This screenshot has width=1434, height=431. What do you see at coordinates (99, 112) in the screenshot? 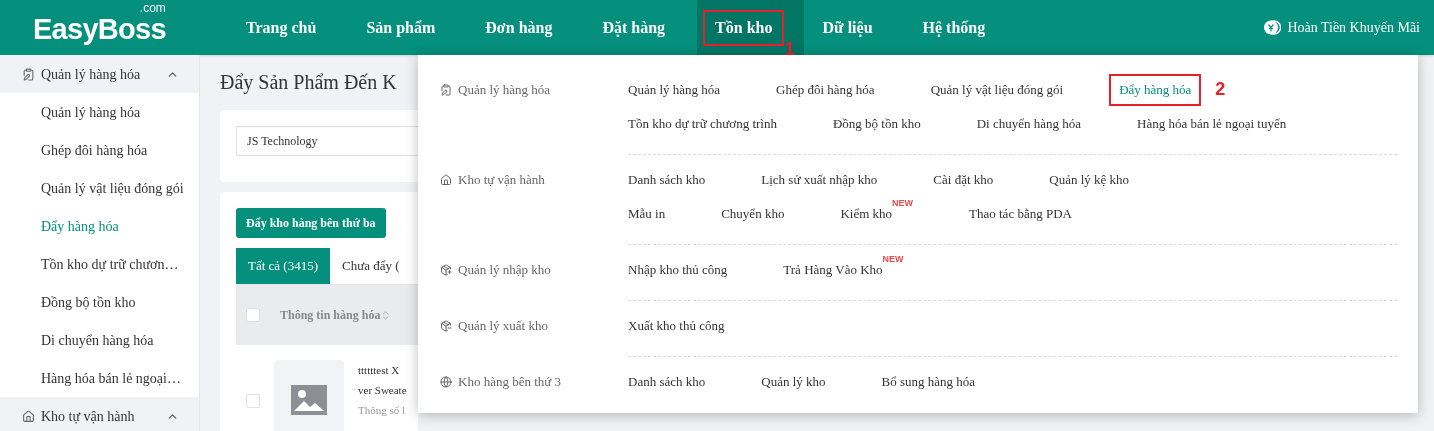
I see `sidebar-item: Quản lý hàng hóa` at bounding box center [99, 112].